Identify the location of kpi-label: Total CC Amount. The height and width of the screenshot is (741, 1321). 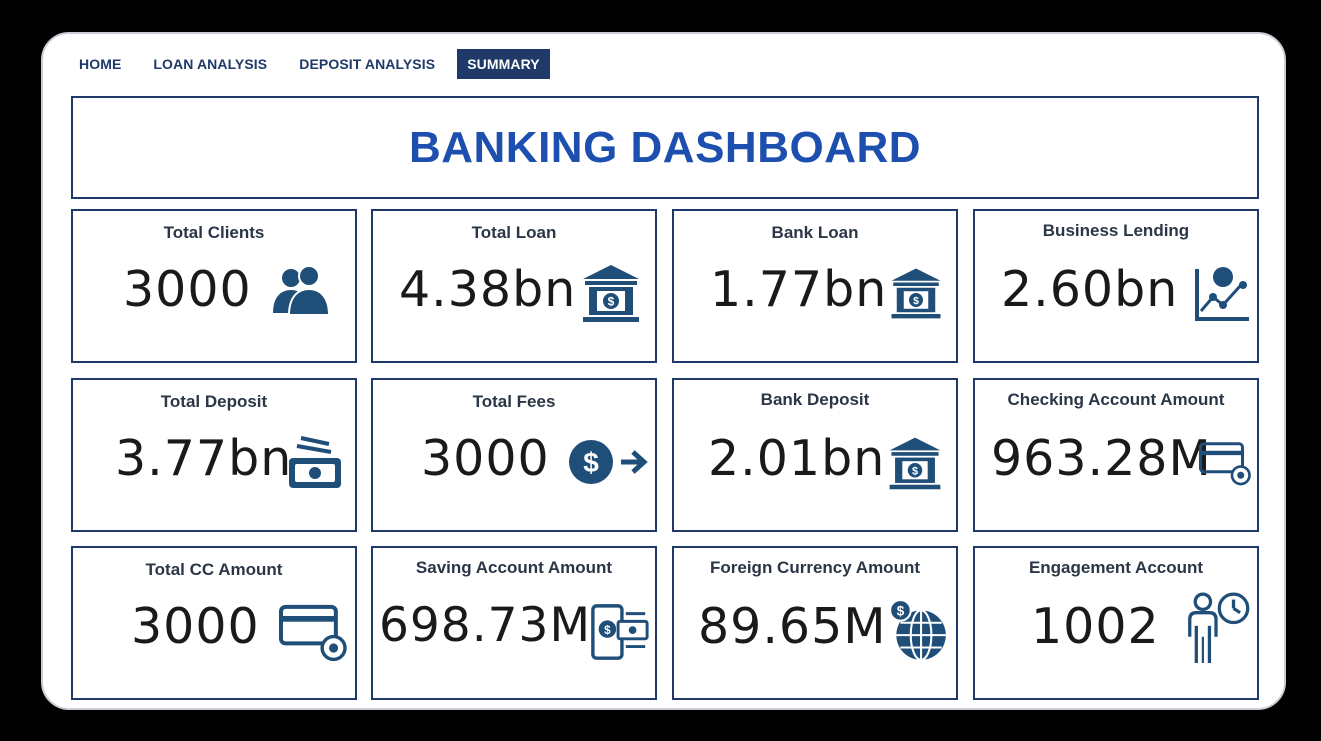
(214, 569).